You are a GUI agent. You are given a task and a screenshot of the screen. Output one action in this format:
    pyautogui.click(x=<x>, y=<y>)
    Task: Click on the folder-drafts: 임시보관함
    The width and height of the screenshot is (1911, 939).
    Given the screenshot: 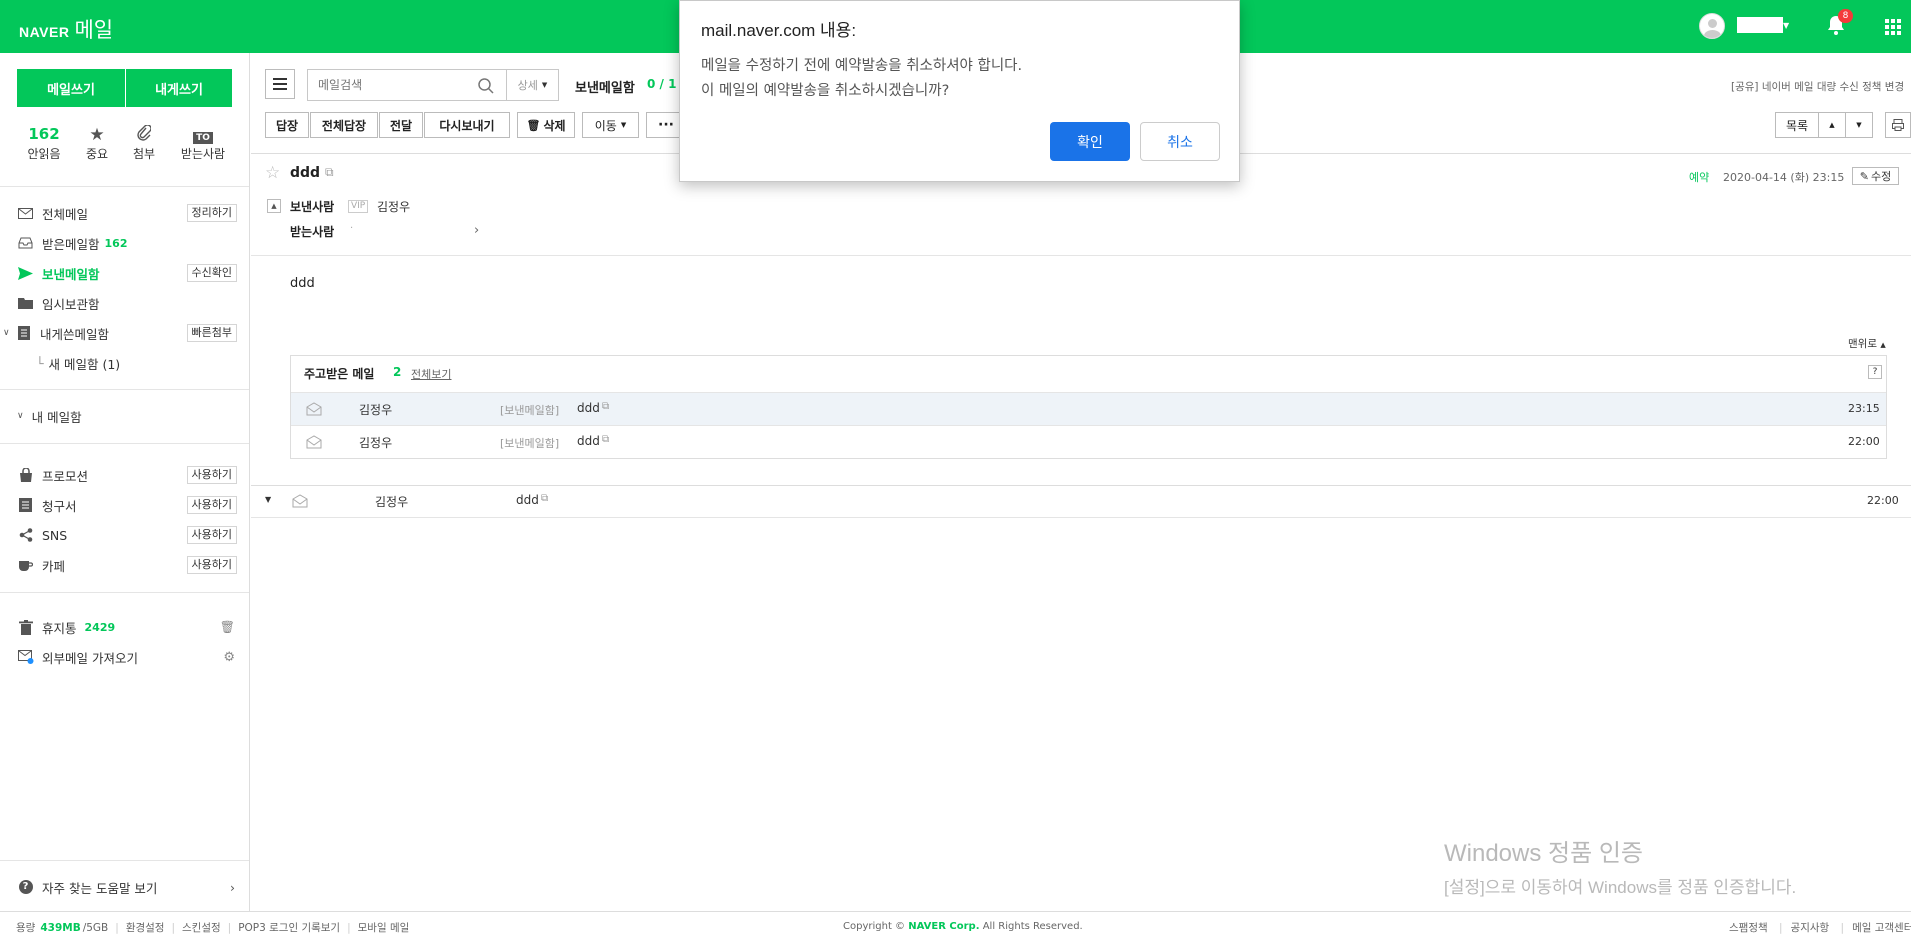 What is the action you would take?
    pyautogui.click(x=128, y=303)
    